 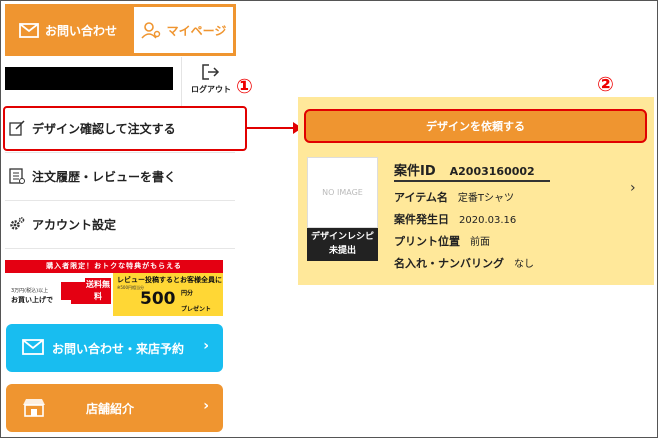 I want to click on banner-condition: 3万円(税込)以上, so click(x=30, y=291).